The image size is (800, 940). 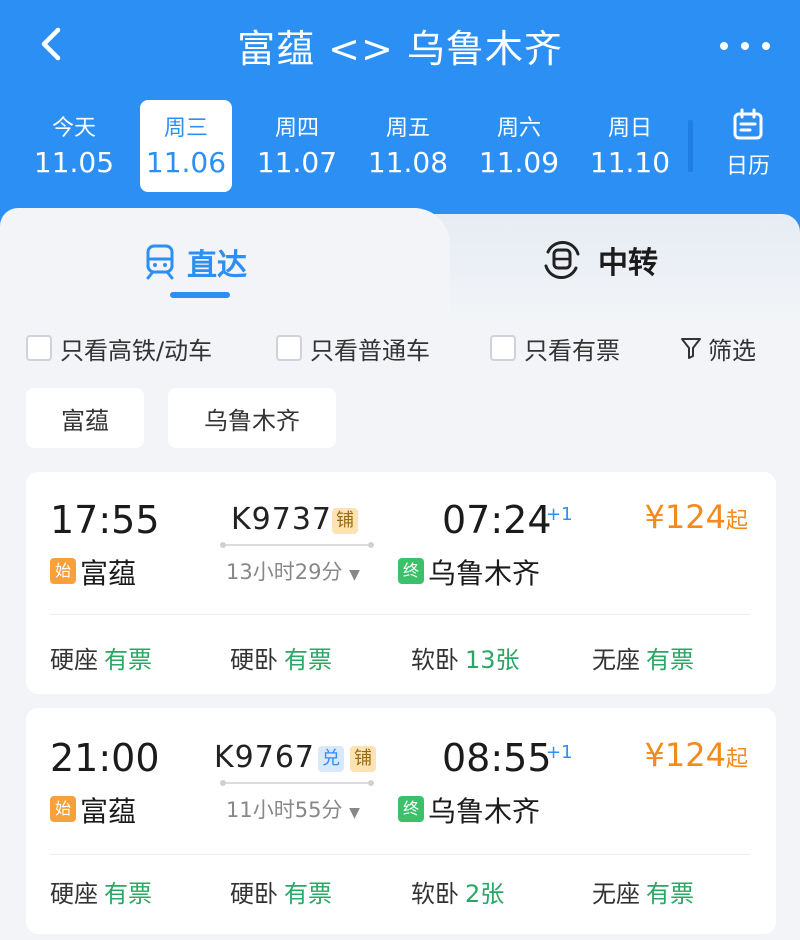 I want to click on tab-direct: 直达, so click(x=196, y=262).